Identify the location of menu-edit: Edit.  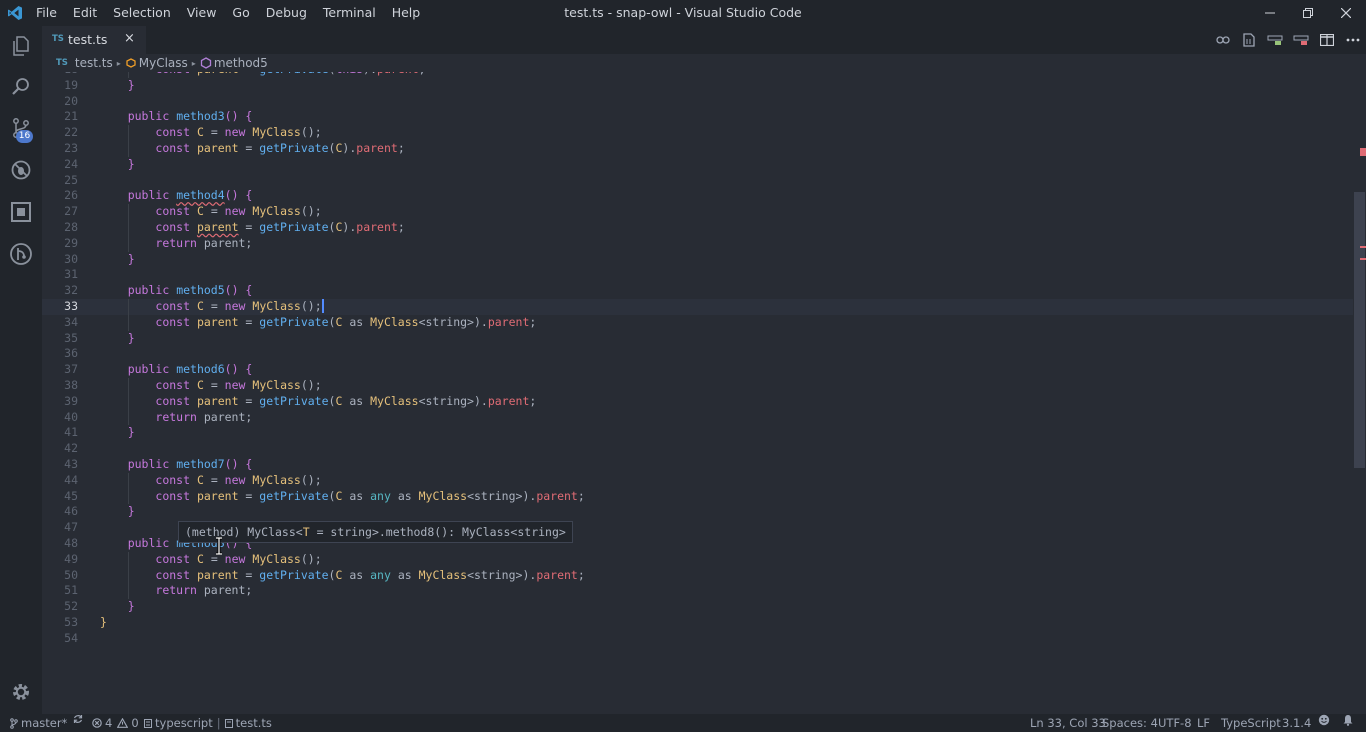
(85, 13).